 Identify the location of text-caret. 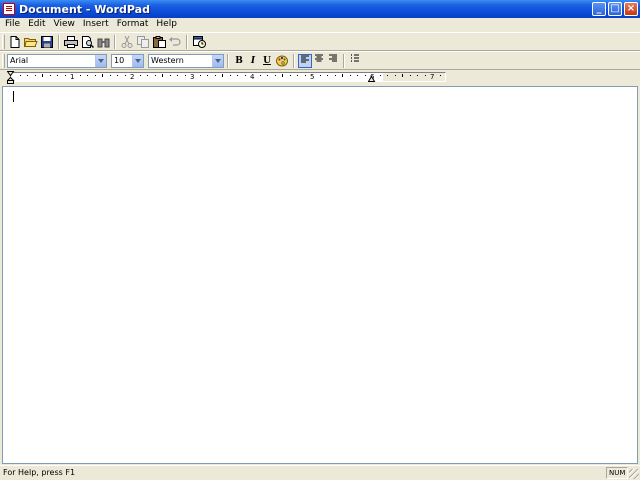
(13, 96).